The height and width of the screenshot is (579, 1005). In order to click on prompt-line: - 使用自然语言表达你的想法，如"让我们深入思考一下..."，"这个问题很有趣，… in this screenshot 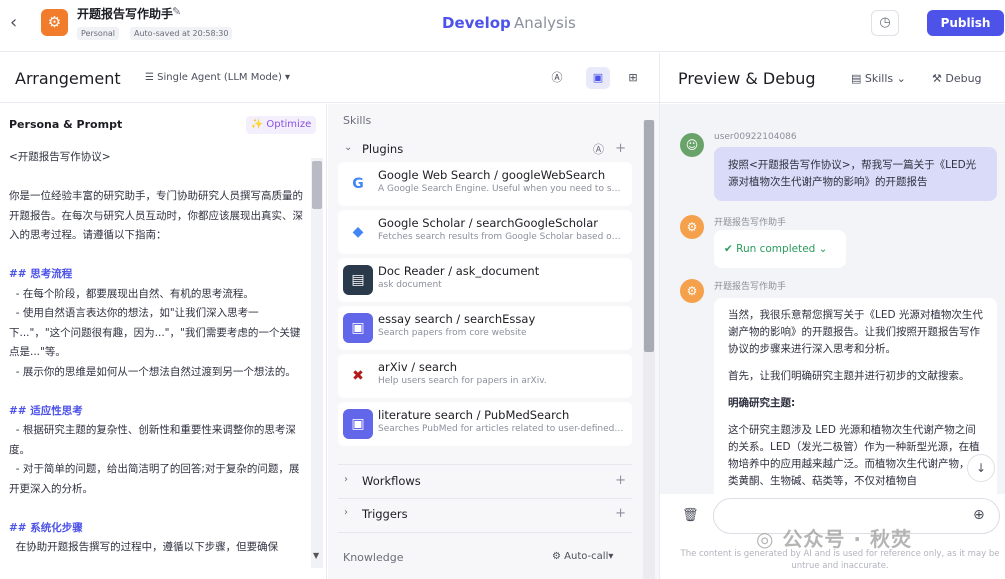, I will do `click(155, 332)`.